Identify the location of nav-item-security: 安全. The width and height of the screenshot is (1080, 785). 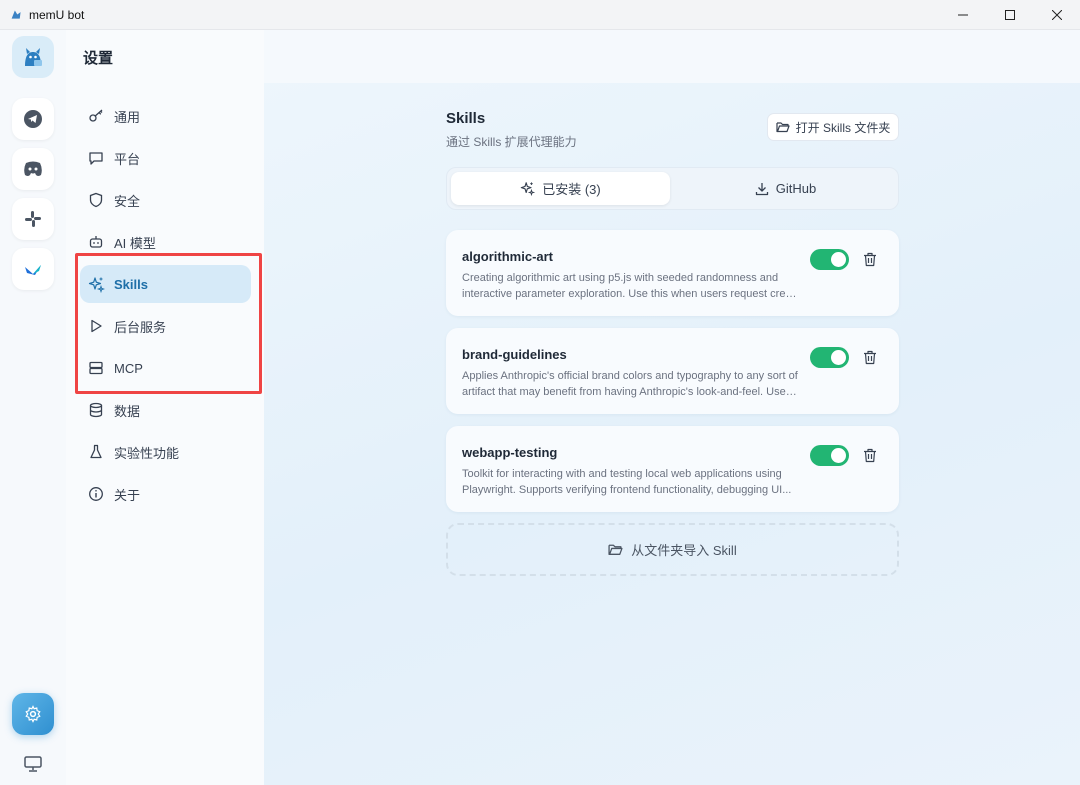
(165, 200).